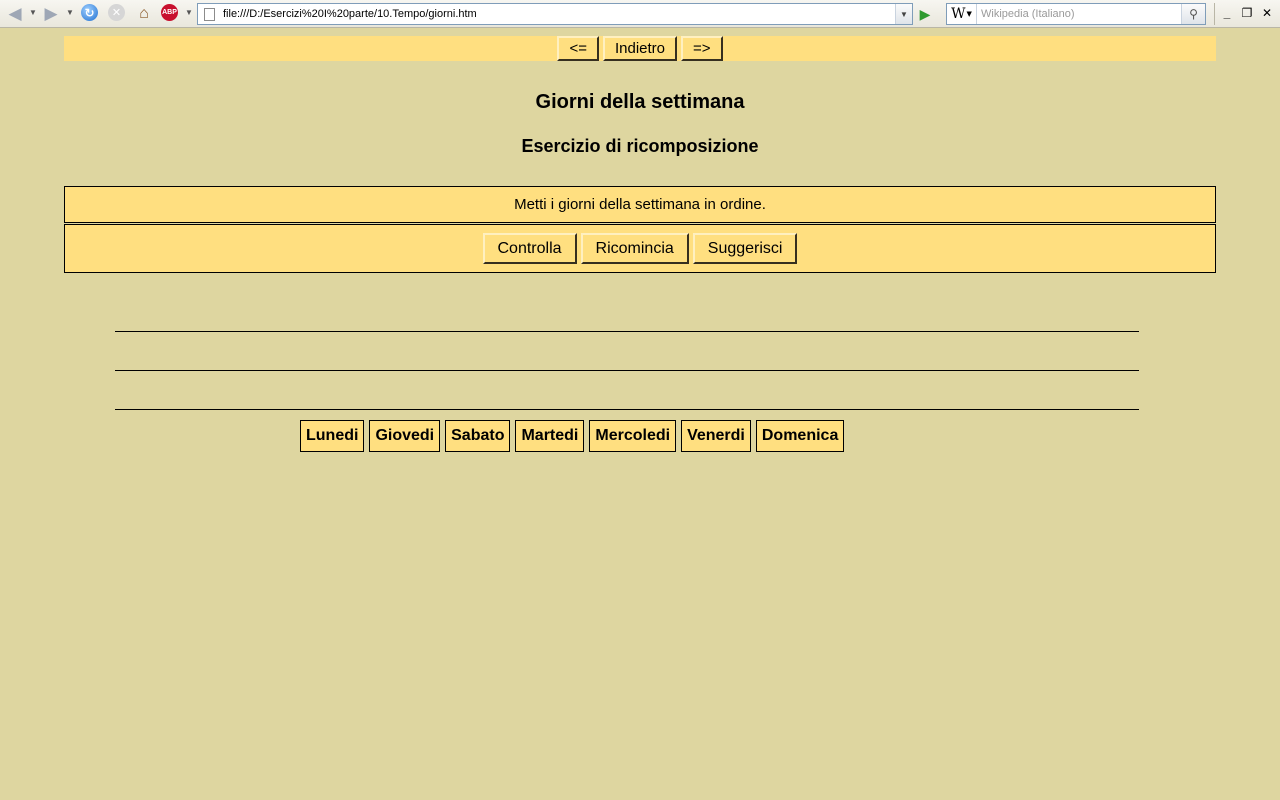  I want to click on search-input: Wikipedia (Italiano), so click(1081, 14).